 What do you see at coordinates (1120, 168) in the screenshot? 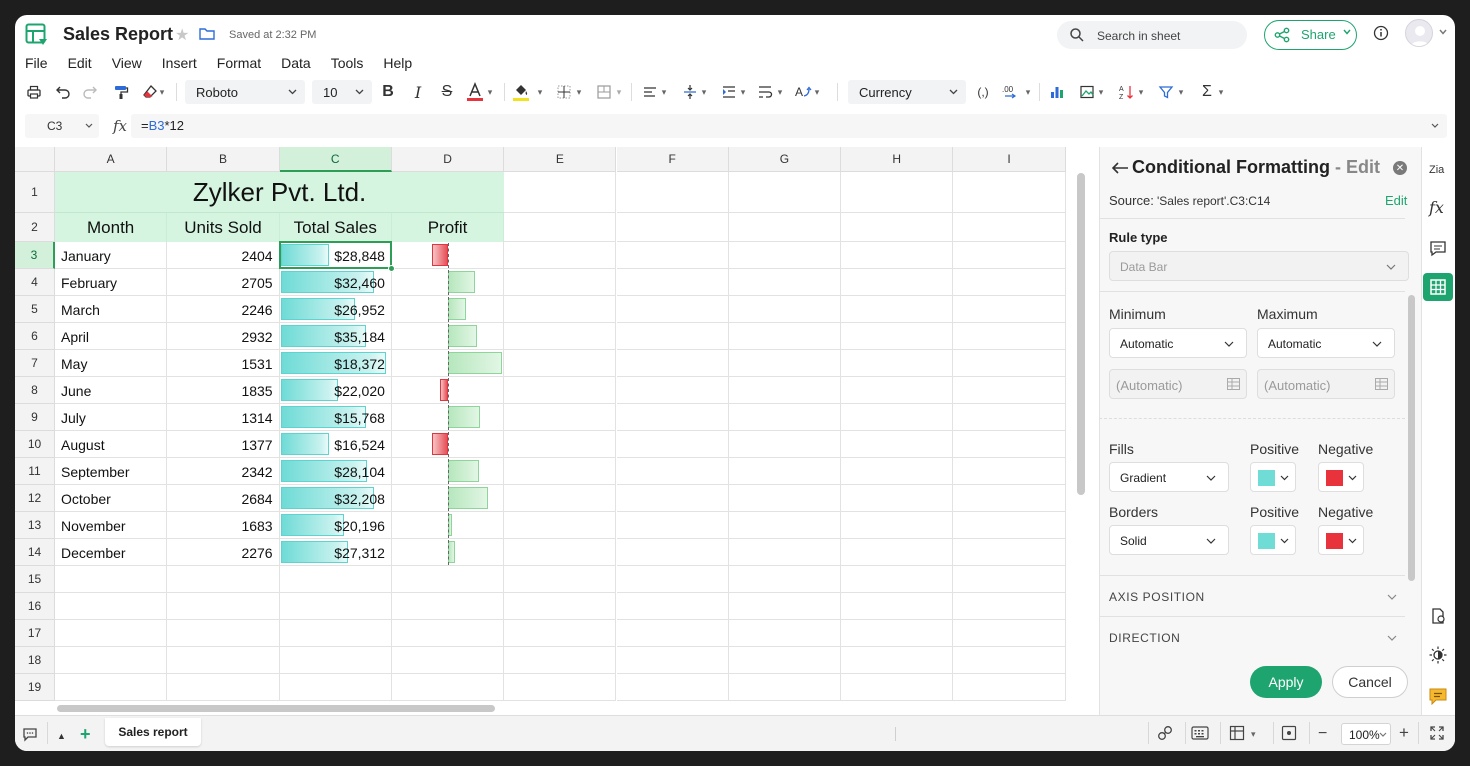
I see `back-arrow-icon` at bounding box center [1120, 168].